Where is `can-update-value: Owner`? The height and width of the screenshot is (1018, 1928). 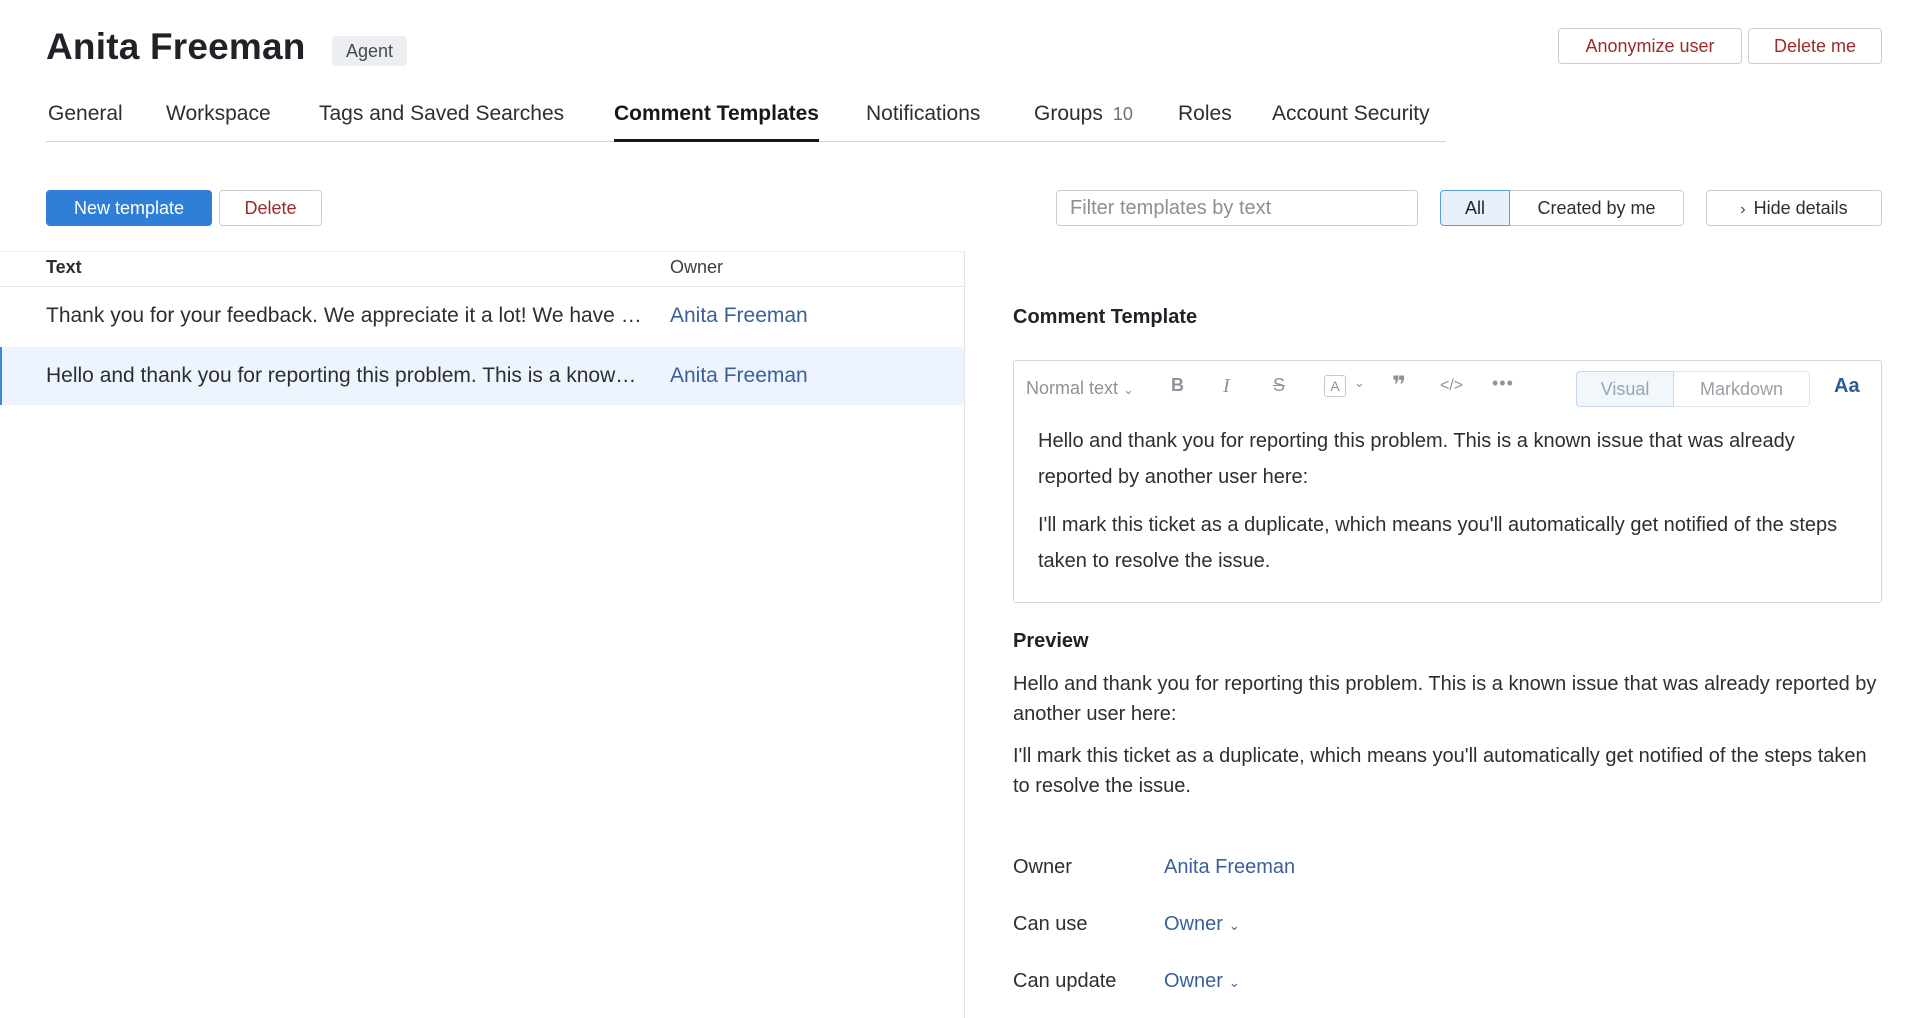
can-update-value: Owner is located at coordinates (1193, 981).